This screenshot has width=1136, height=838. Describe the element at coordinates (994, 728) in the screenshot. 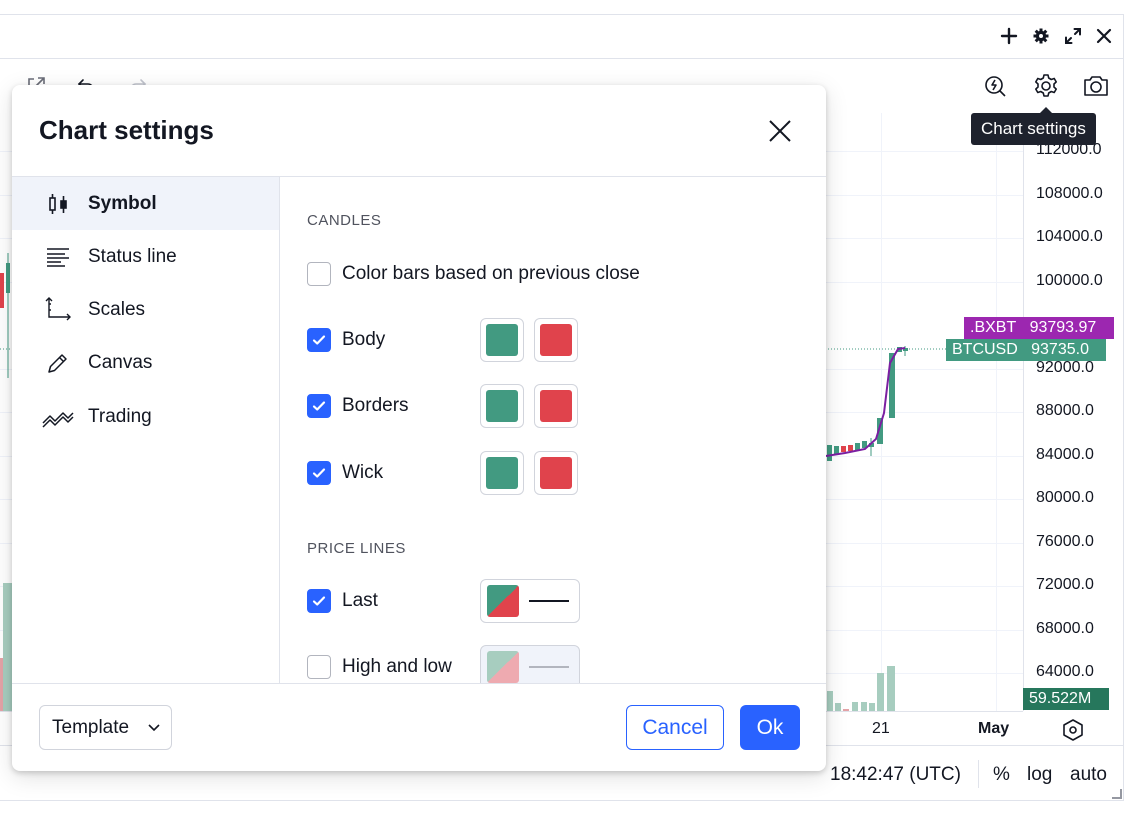

I see `time-label: May` at that location.